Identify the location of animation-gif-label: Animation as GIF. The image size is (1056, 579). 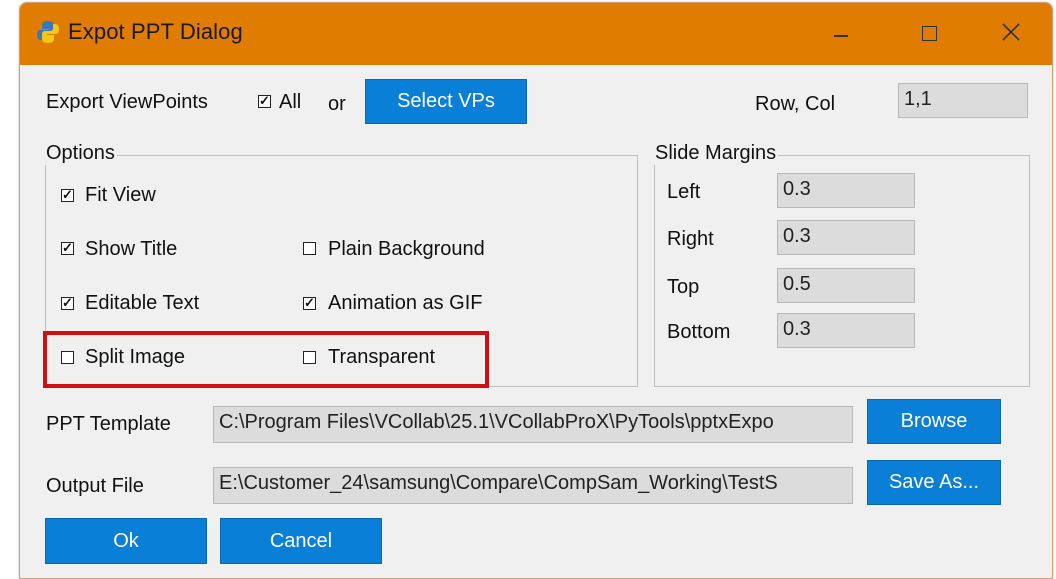
(405, 303).